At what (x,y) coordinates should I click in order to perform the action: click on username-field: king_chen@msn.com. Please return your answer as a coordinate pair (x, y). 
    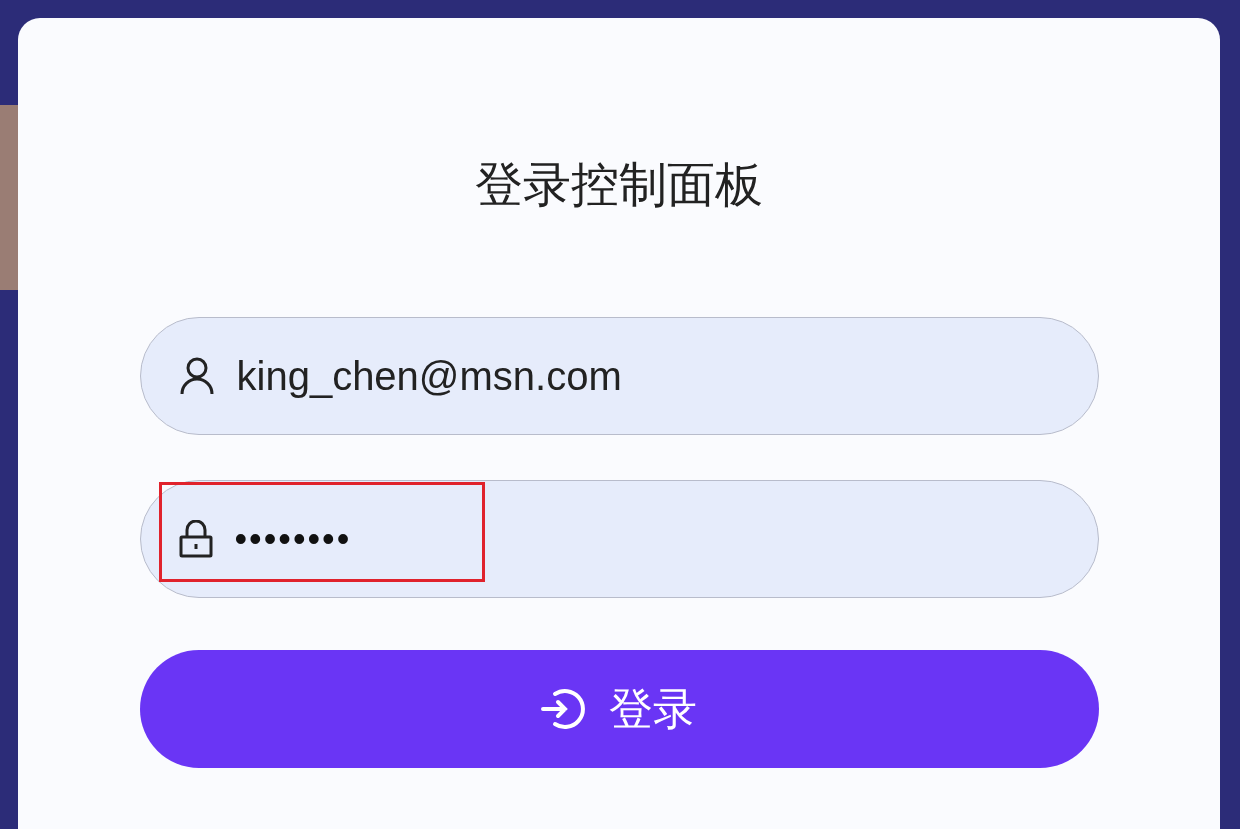
    Looking at the image, I should click on (619, 376).